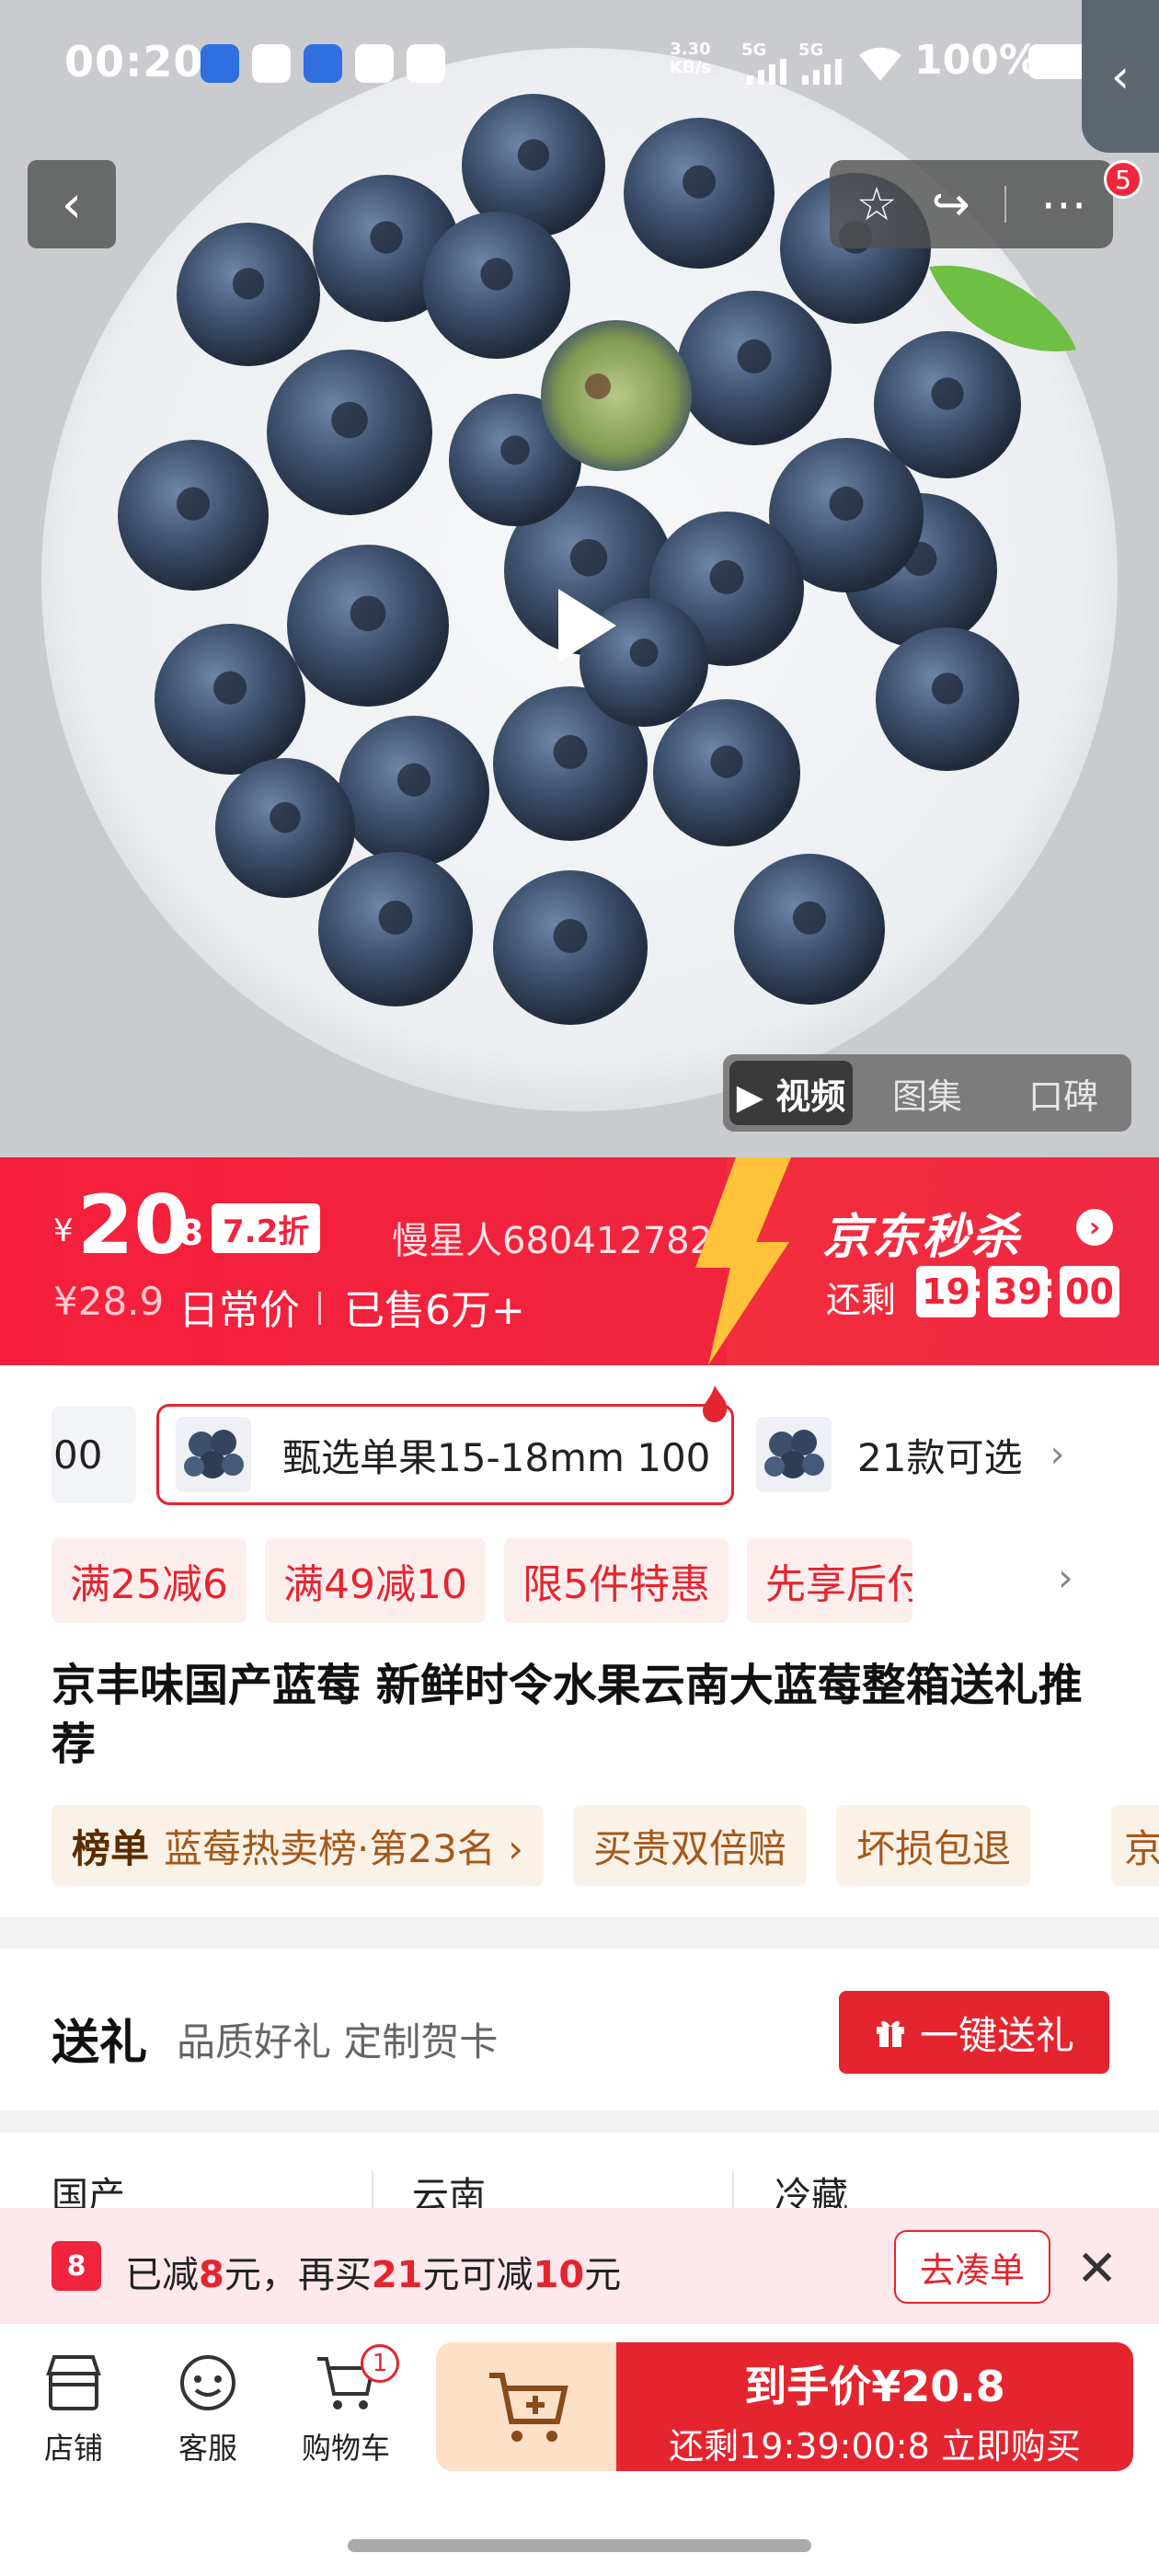 The height and width of the screenshot is (2576, 1159). Describe the element at coordinates (1018, 1291) in the screenshot. I see `countdown-minutes: 39` at that location.